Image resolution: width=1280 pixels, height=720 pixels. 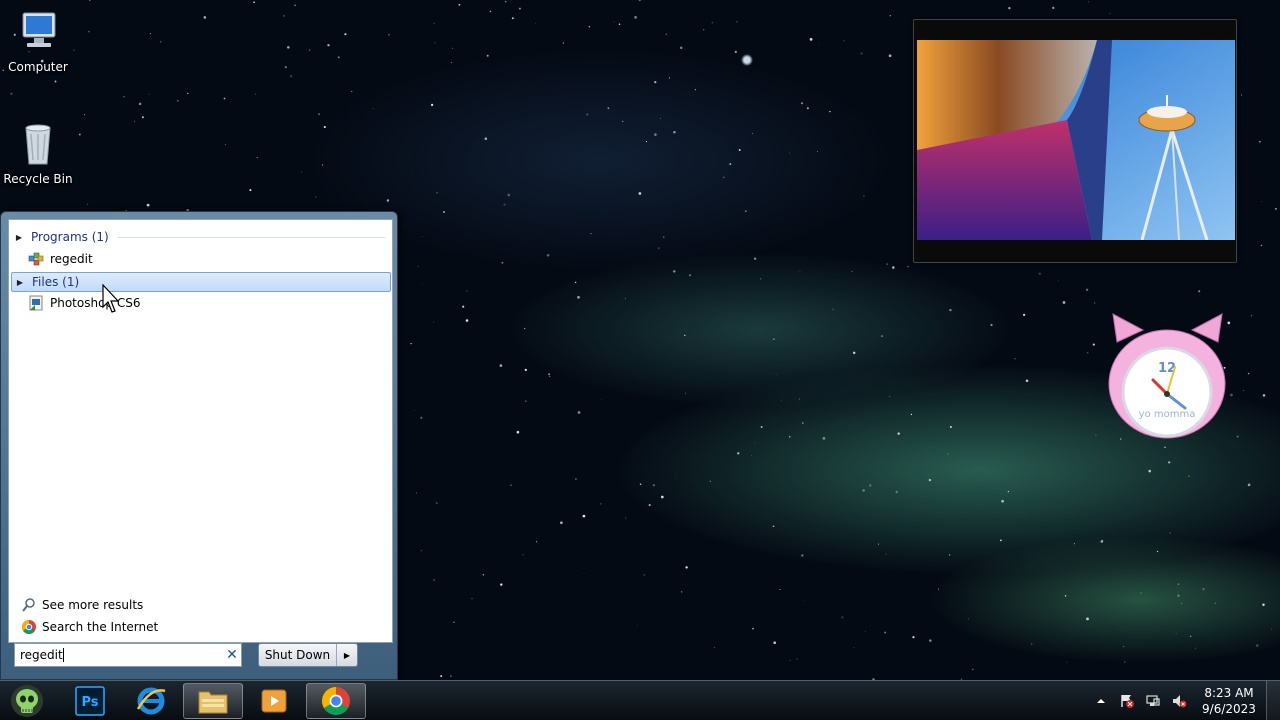 I want to click on text-caret, so click(x=63, y=655).